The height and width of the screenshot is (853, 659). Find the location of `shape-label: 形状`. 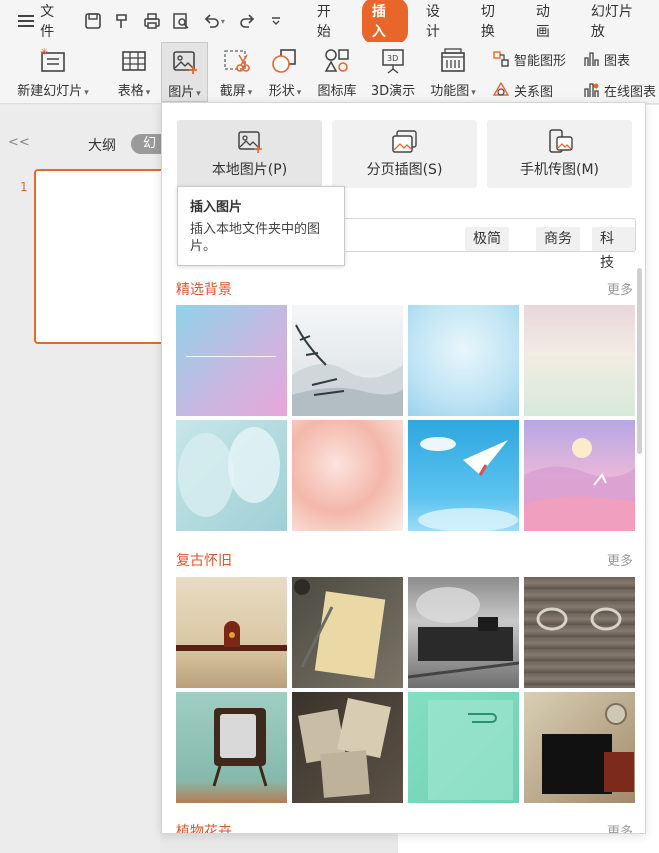

shape-label: 形状 is located at coordinates (285, 89).